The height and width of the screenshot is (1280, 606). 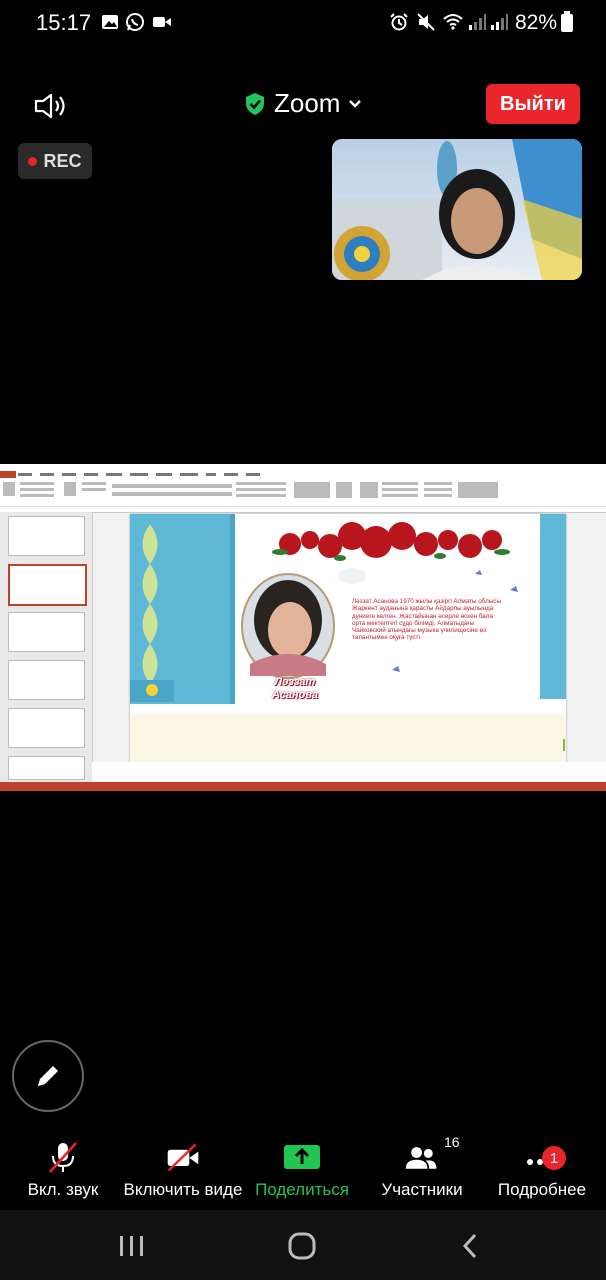 I want to click on poet-name-line2: Асанова, so click(x=295, y=695).